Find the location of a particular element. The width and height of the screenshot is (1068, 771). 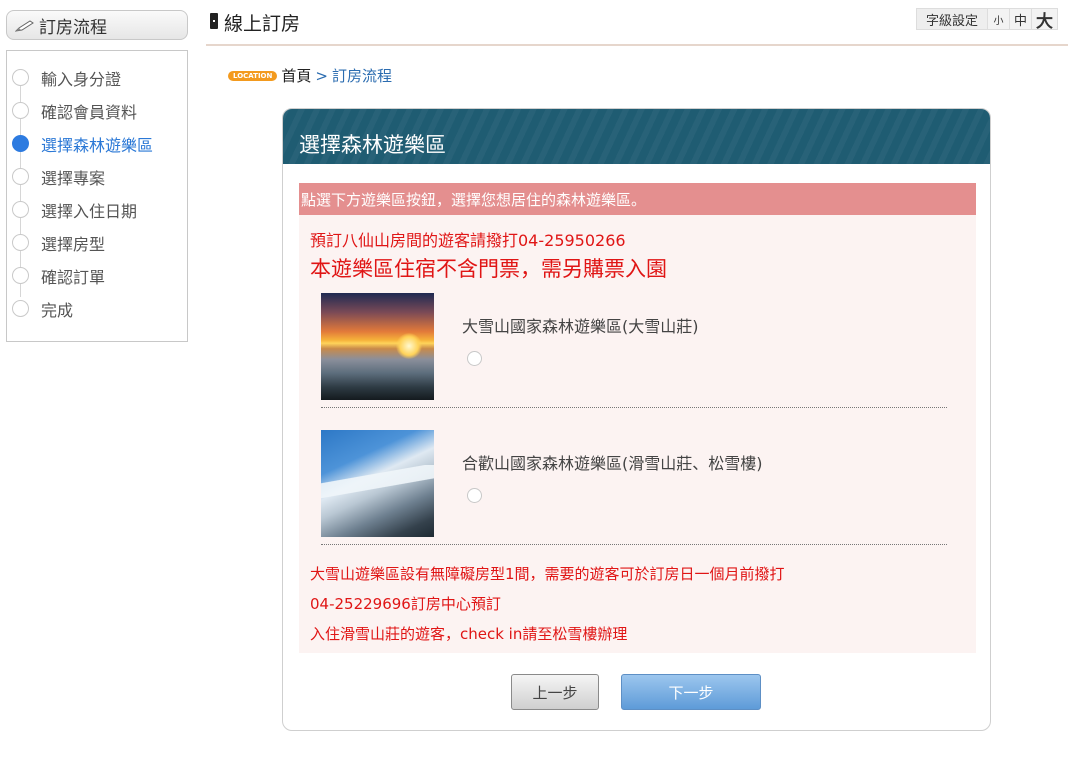

checkin-note: 入住滑雪山莊的遊客，check in請至松雪樓辦理 is located at coordinates (469, 634).